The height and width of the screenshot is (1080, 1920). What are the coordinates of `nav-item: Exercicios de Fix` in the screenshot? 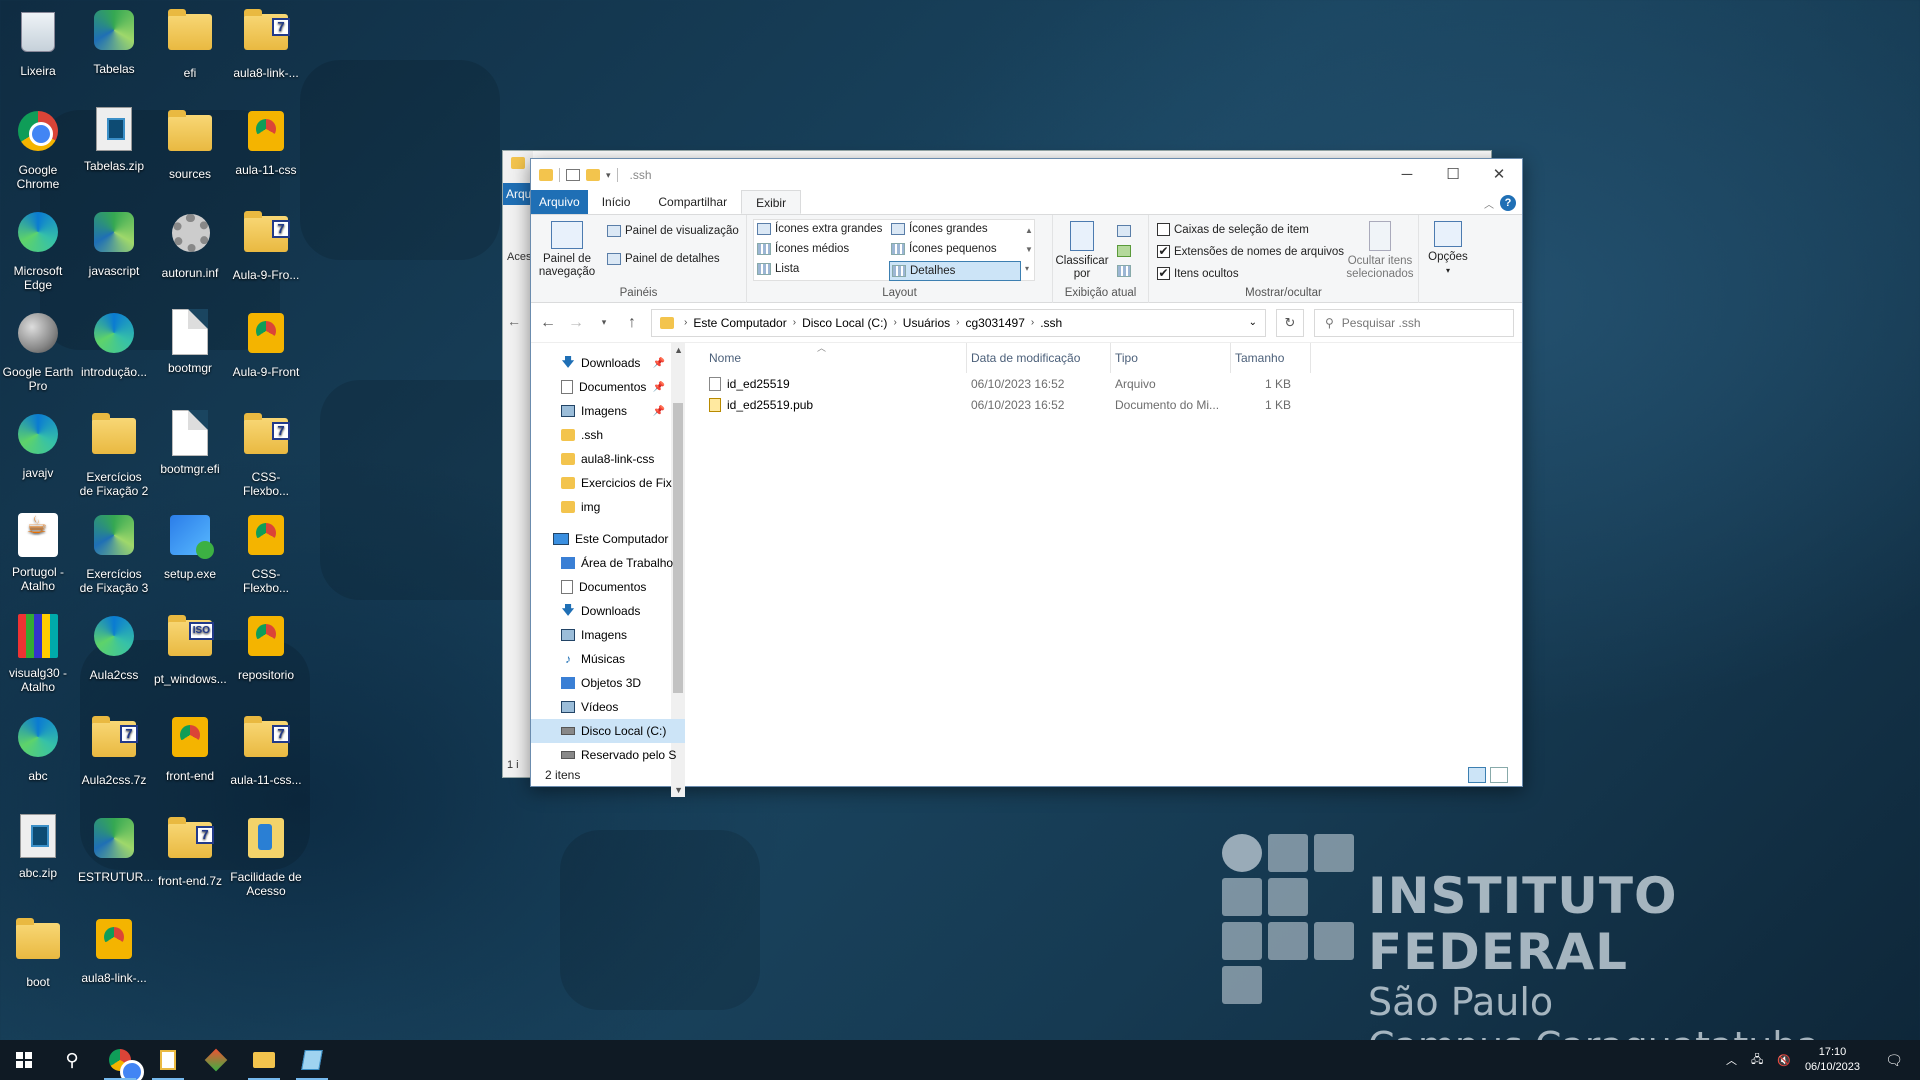 It's located at (608, 483).